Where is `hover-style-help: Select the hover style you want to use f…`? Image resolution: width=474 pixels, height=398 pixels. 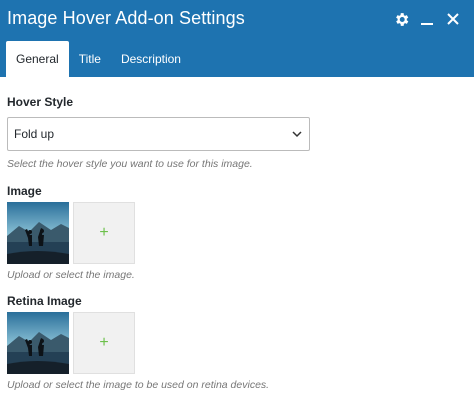 hover-style-help: Select the hover style you want to use f… is located at coordinates (130, 164).